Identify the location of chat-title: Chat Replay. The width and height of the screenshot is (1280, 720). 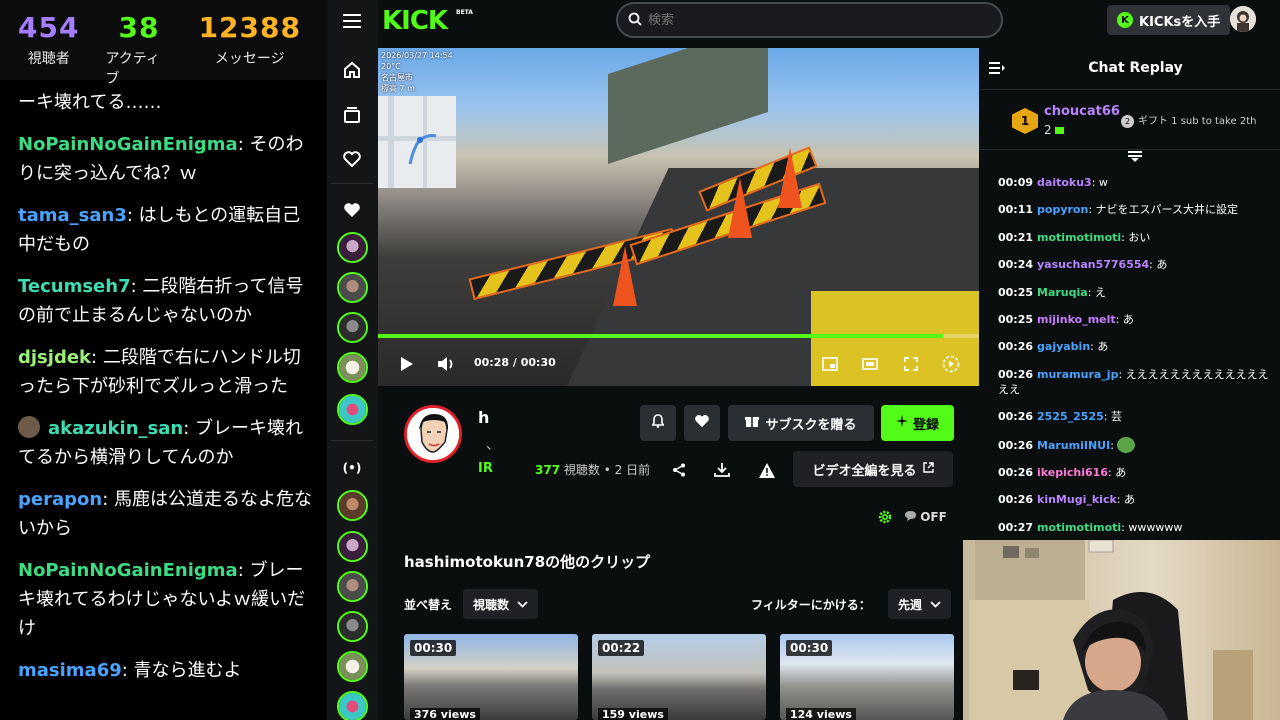
(1135, 68).